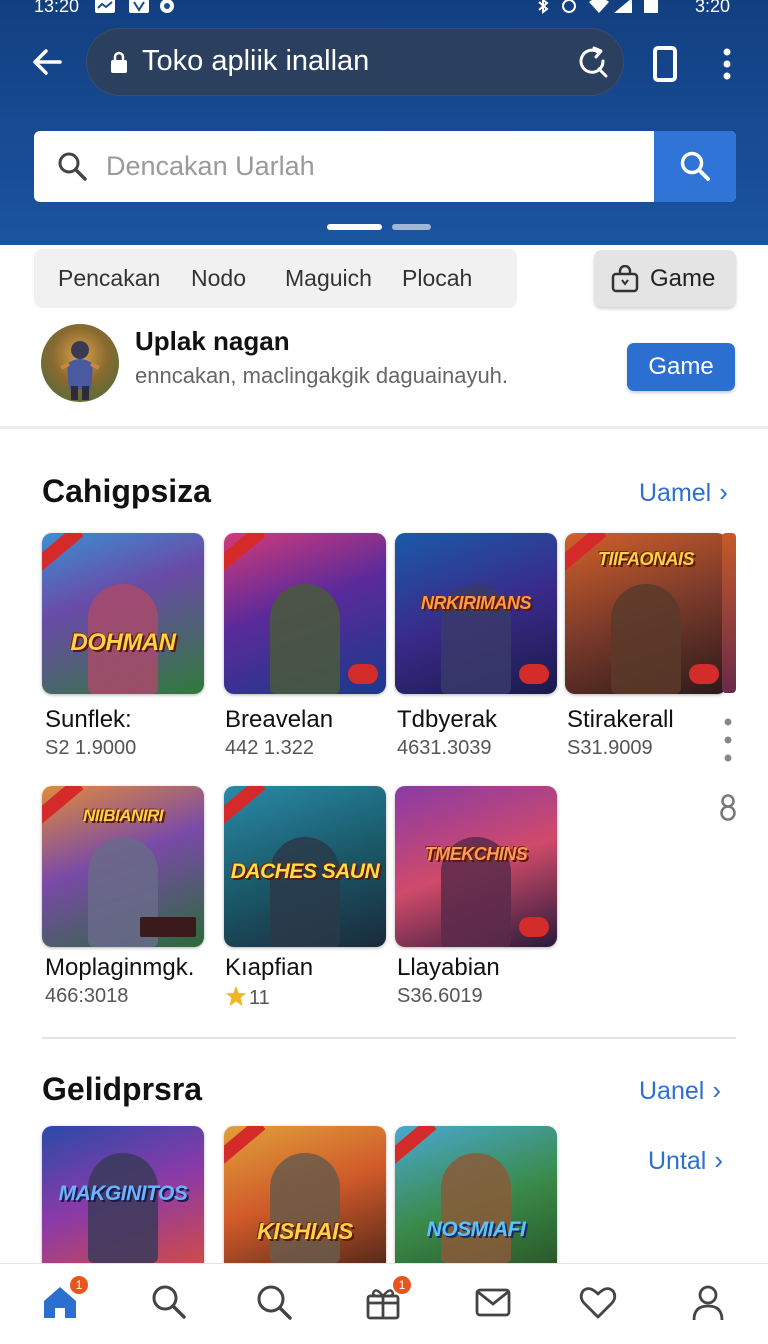 This screenshot has width=768, height=1344. Describe the element at coordinates (681, 367) in the screenshot. I see `game-button: Game` at that location.